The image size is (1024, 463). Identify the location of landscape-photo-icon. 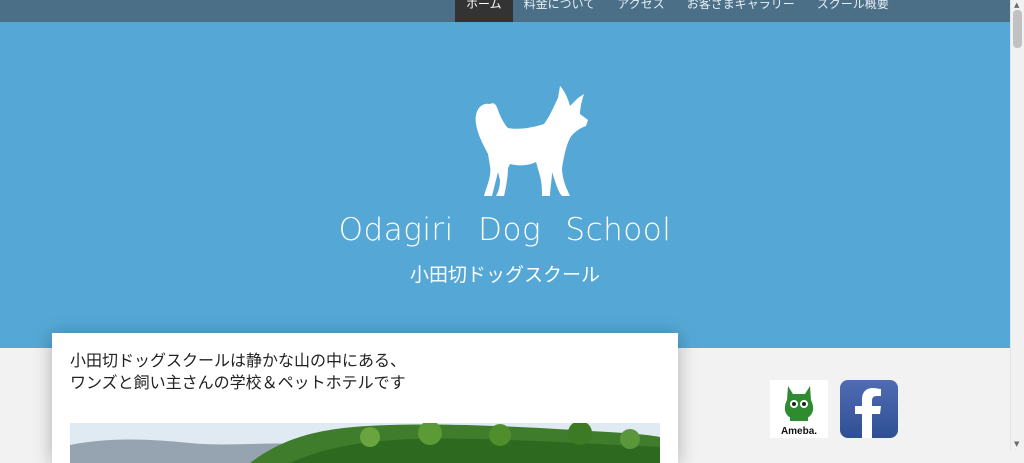
(365, 443).